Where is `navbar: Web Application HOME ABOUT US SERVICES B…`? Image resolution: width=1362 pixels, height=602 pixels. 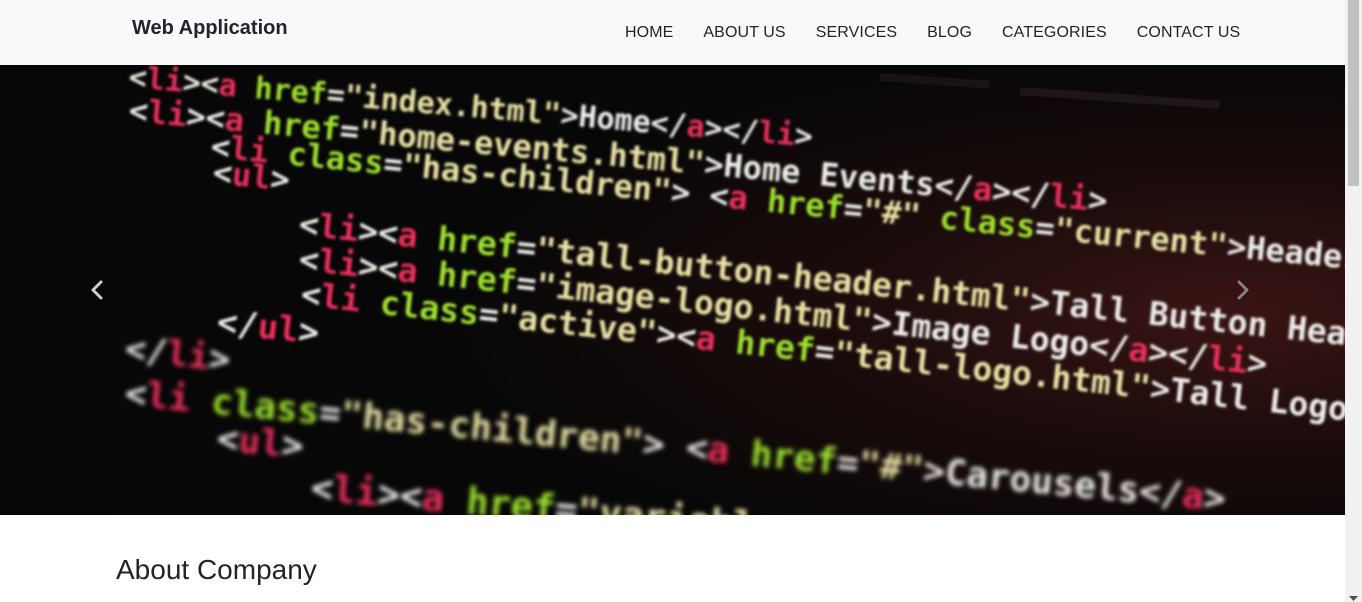
navbar: Web Application HOME ABOUT US SERVICES B… is located at coordinates (672, 32).